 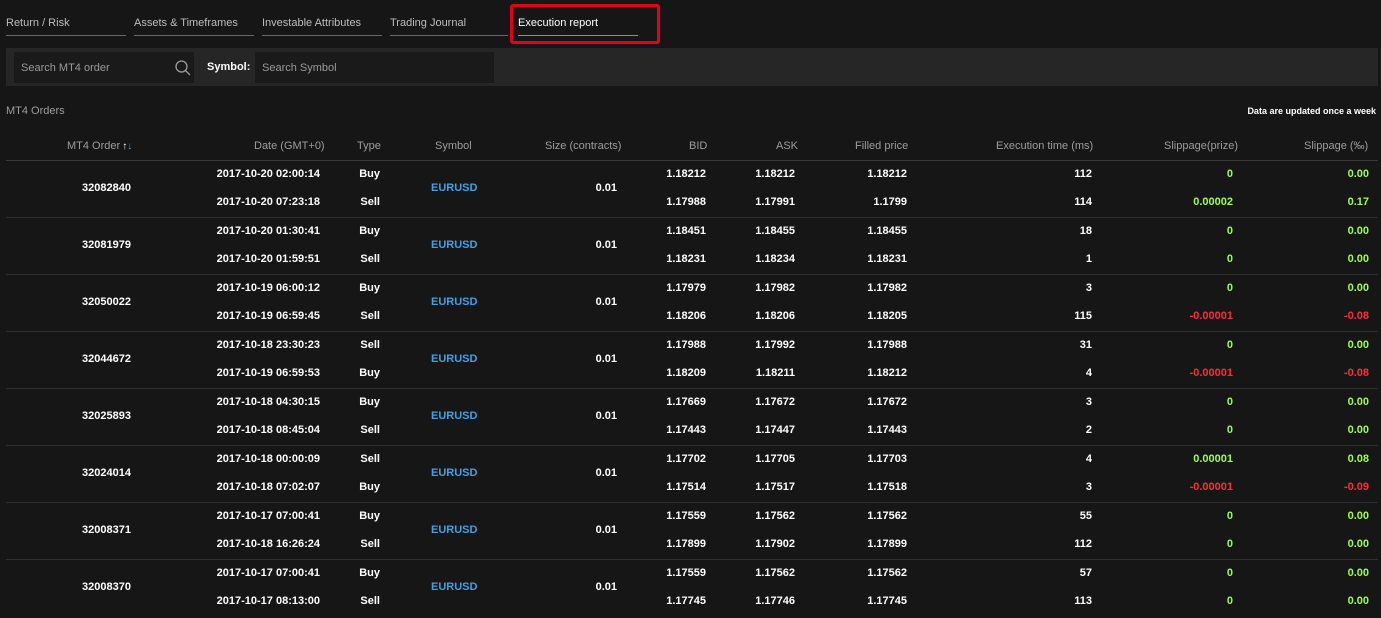 What do you see at coordinates (104, 67) in the screenshot?
I see `order-search-input` at bounding box center [104, 67].